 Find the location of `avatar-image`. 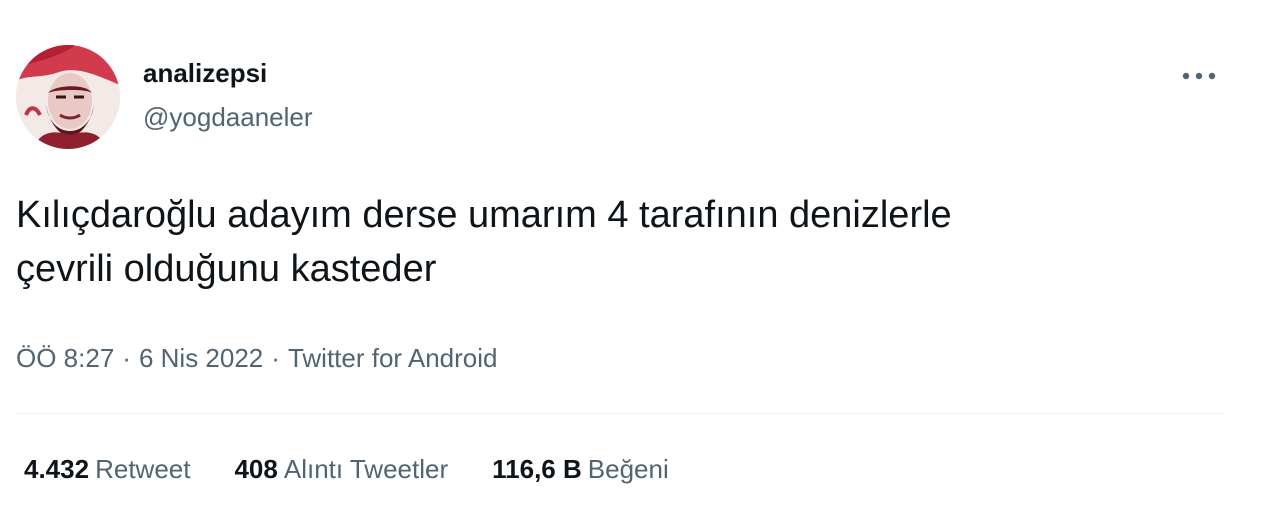

avatar-image is located at coordinates (68, 97).